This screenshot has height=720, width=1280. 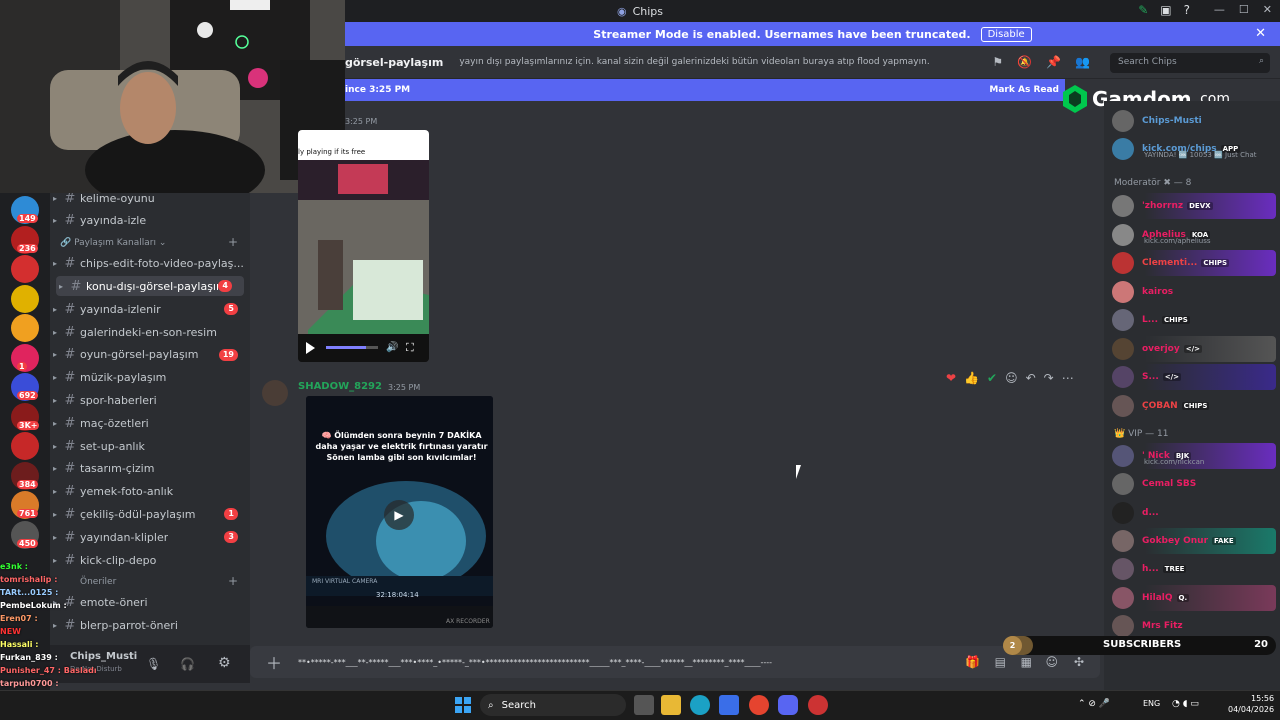 I want to click on member-item: S... </>, so click(x=1194, y=377).